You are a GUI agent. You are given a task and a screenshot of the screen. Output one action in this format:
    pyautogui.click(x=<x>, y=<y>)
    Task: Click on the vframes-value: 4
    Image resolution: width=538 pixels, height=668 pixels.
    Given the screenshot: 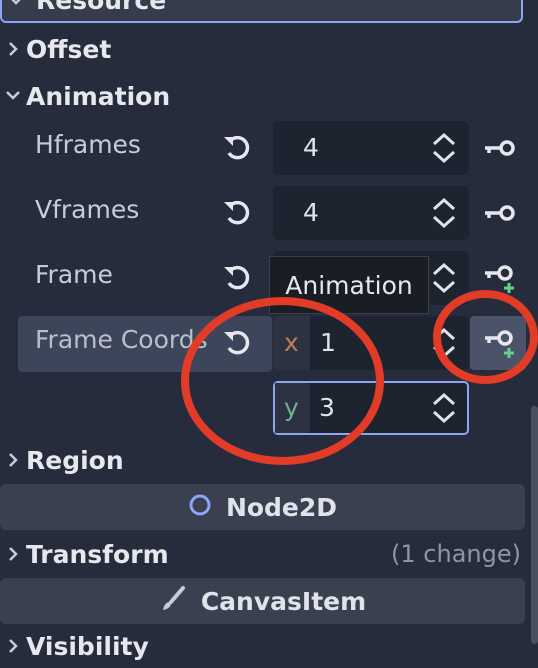 What is the action you would take?
    pyautogui.click(x=311, y=212)
    